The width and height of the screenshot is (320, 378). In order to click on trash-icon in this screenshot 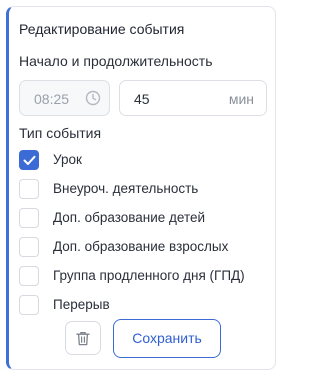, I will do `click(83, 338)`.